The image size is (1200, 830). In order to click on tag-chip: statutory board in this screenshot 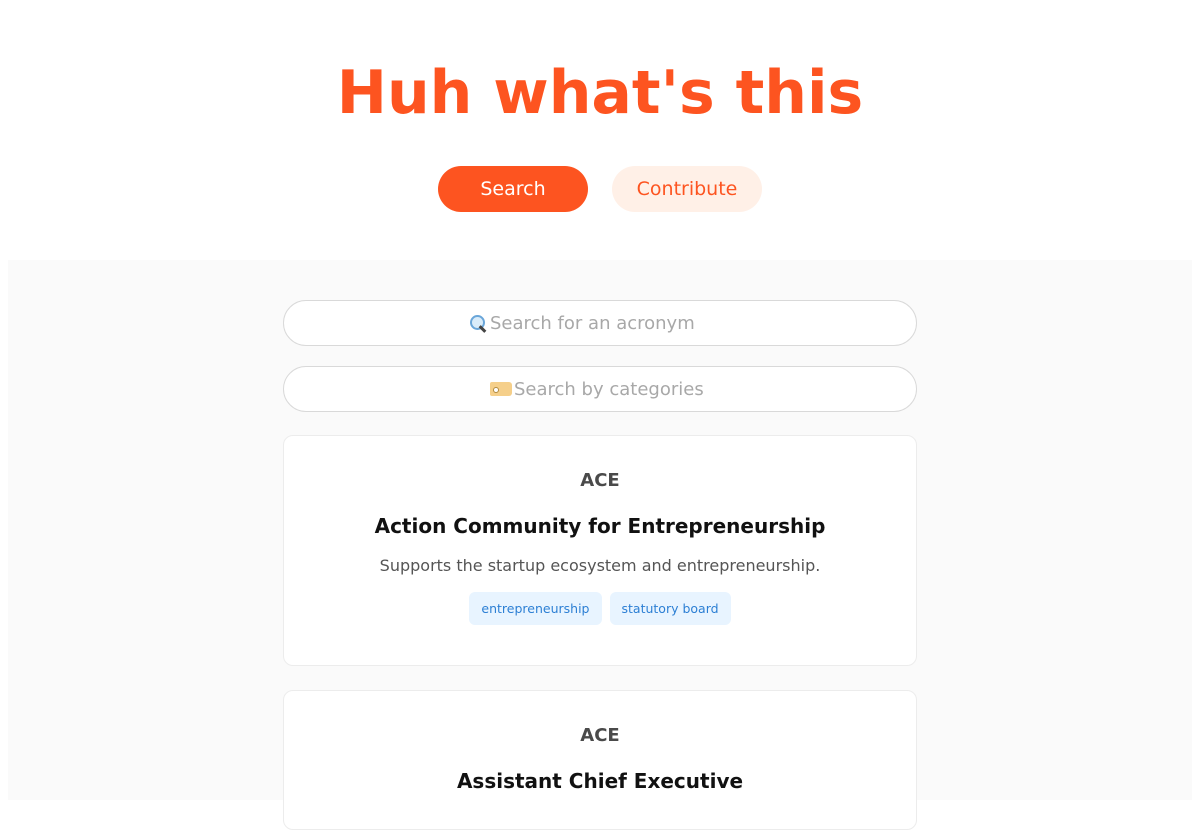, I will do `click(670, 608)`.